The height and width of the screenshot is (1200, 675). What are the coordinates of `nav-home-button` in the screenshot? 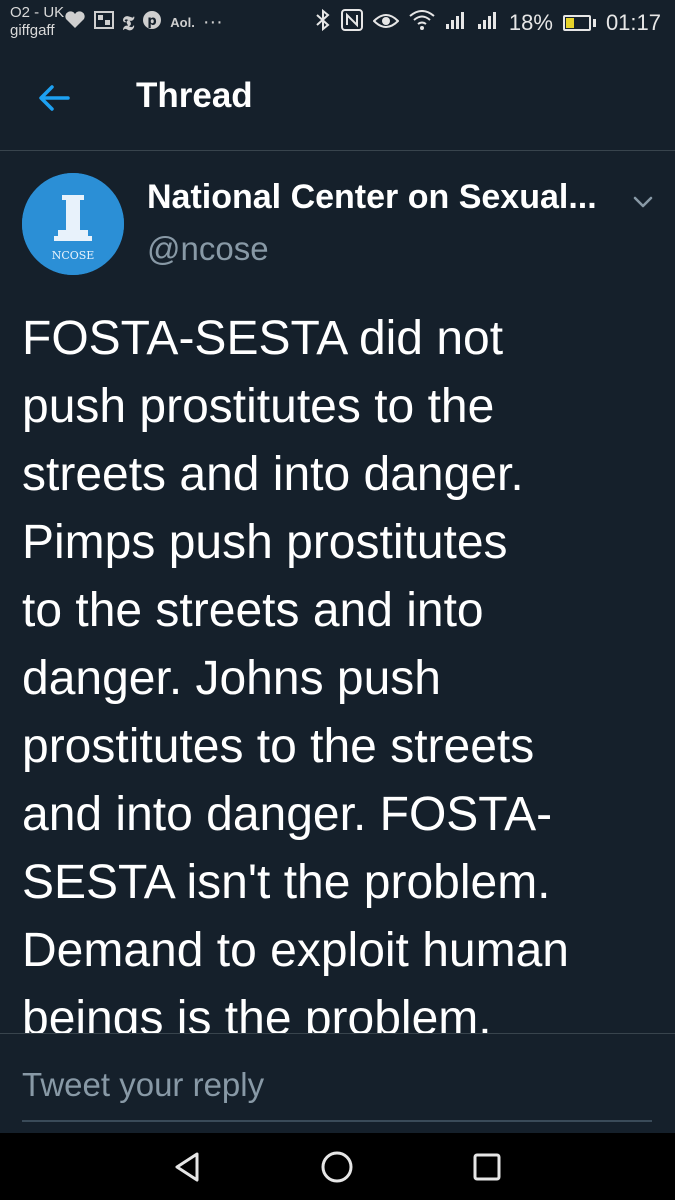 It's located at (337, 1167).